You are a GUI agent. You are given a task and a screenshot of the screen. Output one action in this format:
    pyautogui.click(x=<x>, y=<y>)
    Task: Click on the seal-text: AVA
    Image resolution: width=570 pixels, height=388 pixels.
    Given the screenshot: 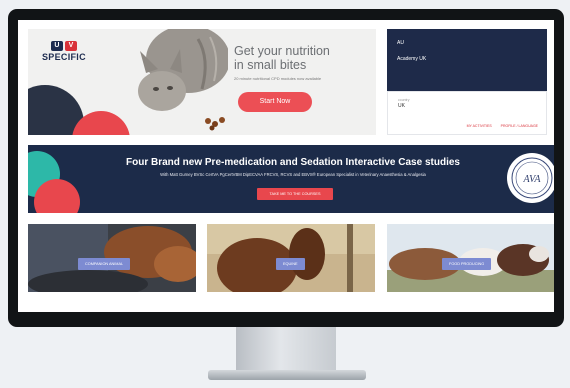 What is the action you would take?
    pyautogui.click(x=531, y=179)
    